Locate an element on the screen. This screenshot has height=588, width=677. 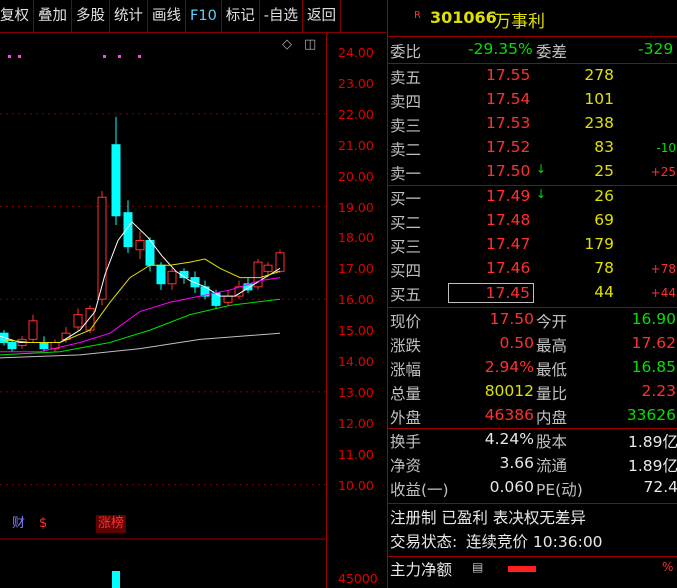
stat-row: 外盘 46386 内盘 33626 is located at coordinates (532, 418).